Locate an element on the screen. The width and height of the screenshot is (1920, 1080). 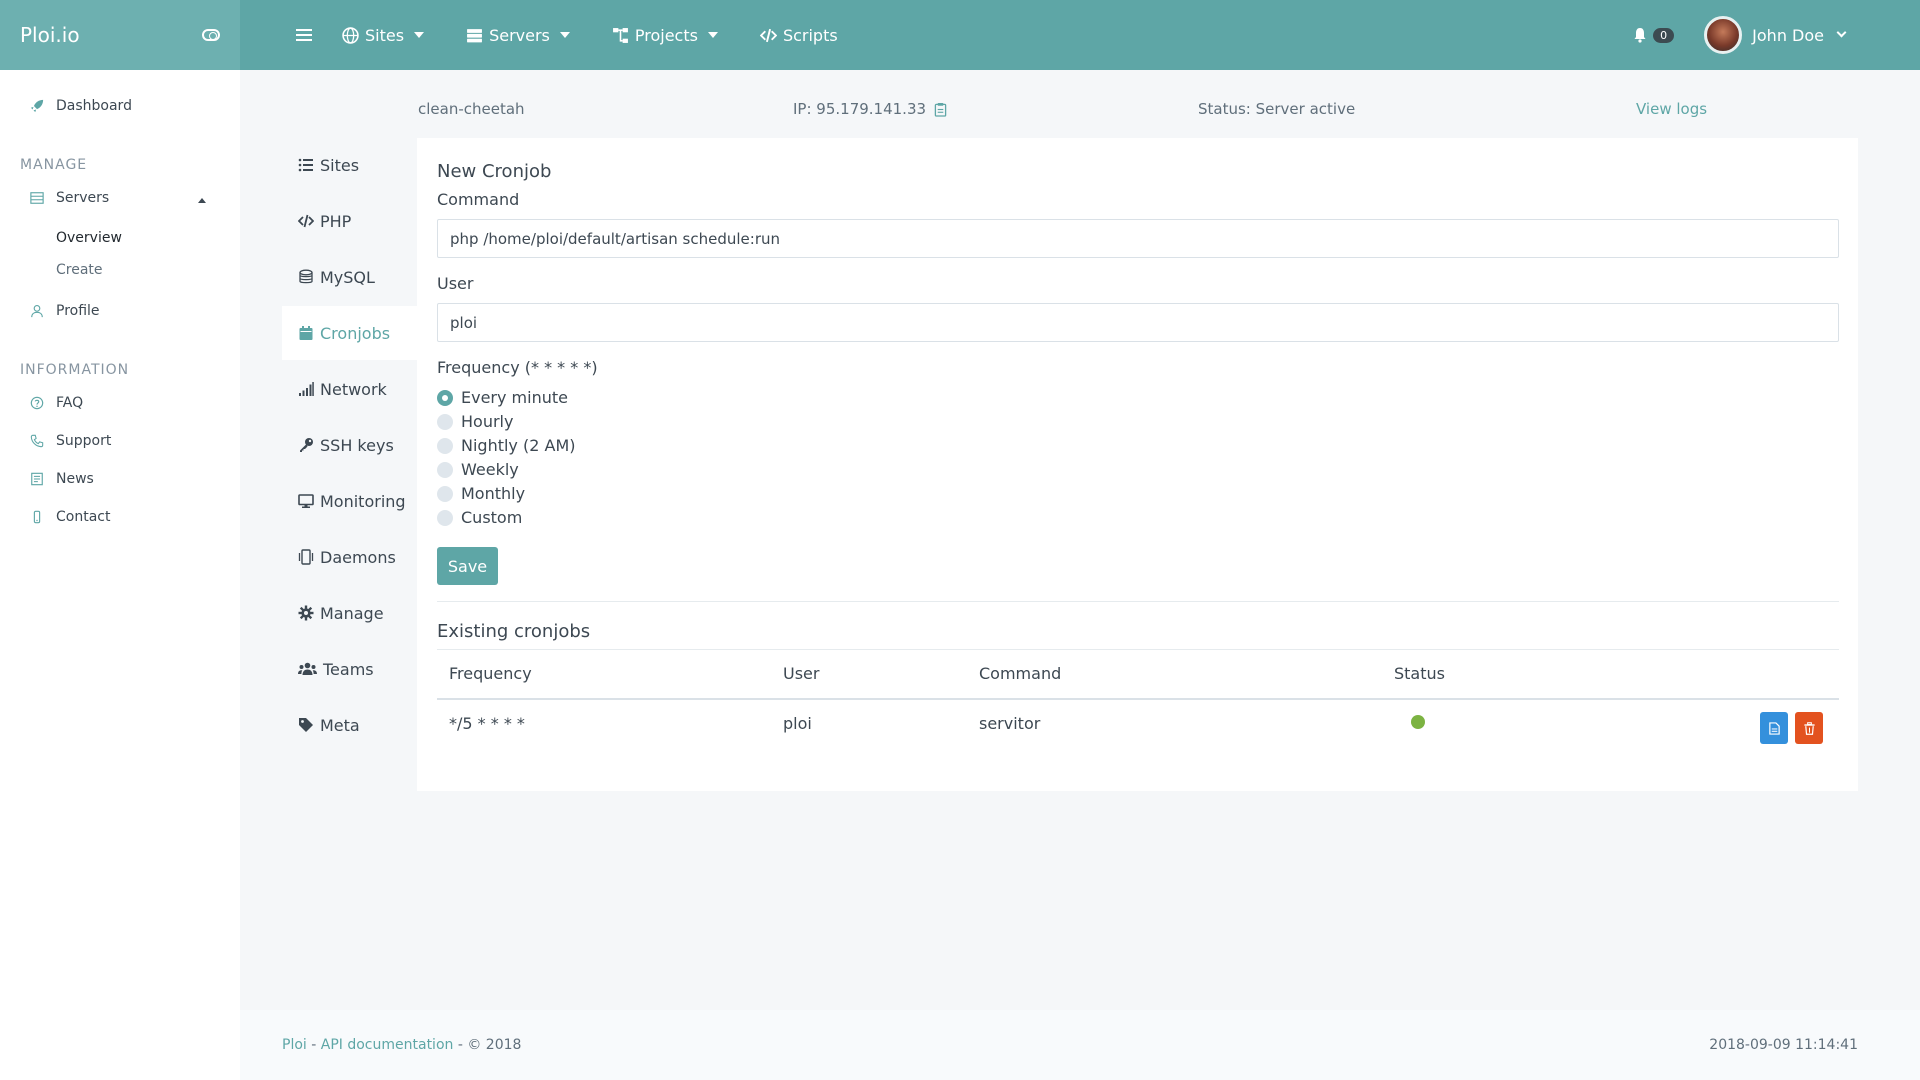
caret-up-icon is located at coordinates (202, 200).